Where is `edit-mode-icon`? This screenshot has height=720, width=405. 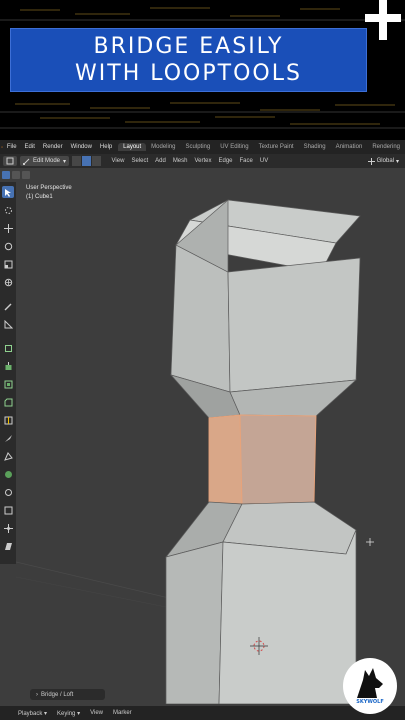 edit-mode-icon is located at coordinates (26, 161).